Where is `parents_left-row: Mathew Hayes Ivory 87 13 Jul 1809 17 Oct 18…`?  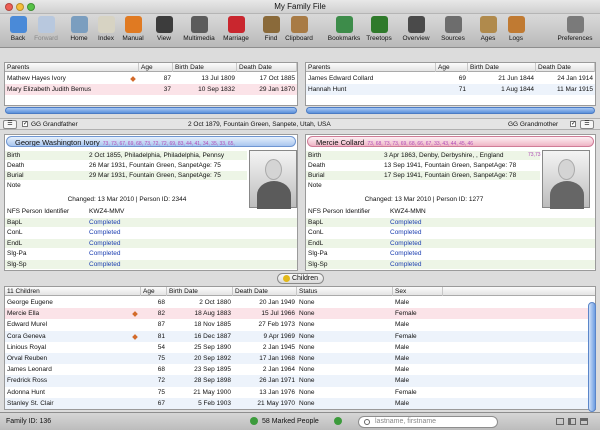 parents_left-row: Mathew Hayes Ivory 87 13 Jul 1809 17 Oct 18… is located at coordinates (151, 78).